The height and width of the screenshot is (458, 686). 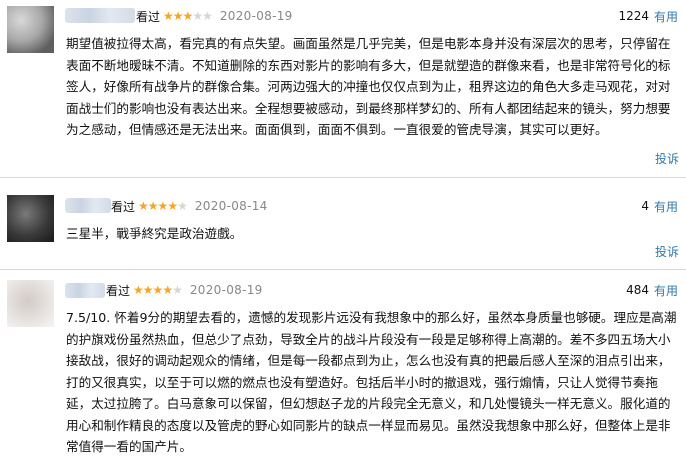 I want to click on useful-count: 4, so click(x=645, y=206).